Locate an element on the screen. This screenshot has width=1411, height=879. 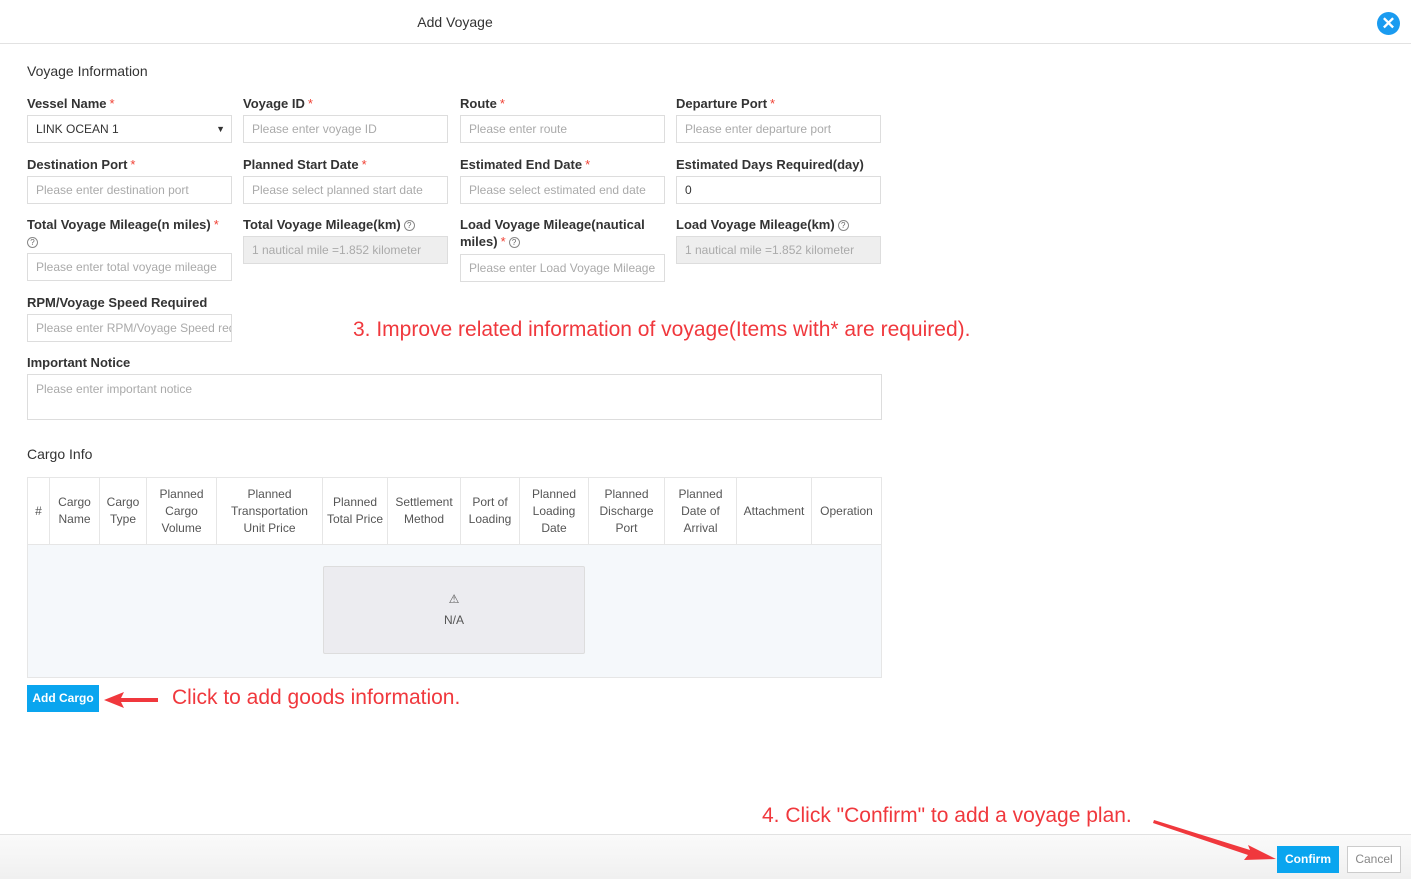
section-cargo-info: Cargo Info is located at coordinates (60, 454).